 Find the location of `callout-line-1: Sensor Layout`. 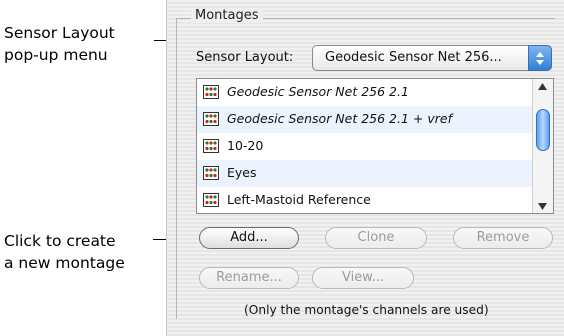

callout-line-1: Sensor Layout is located at coordinates (59, 33).